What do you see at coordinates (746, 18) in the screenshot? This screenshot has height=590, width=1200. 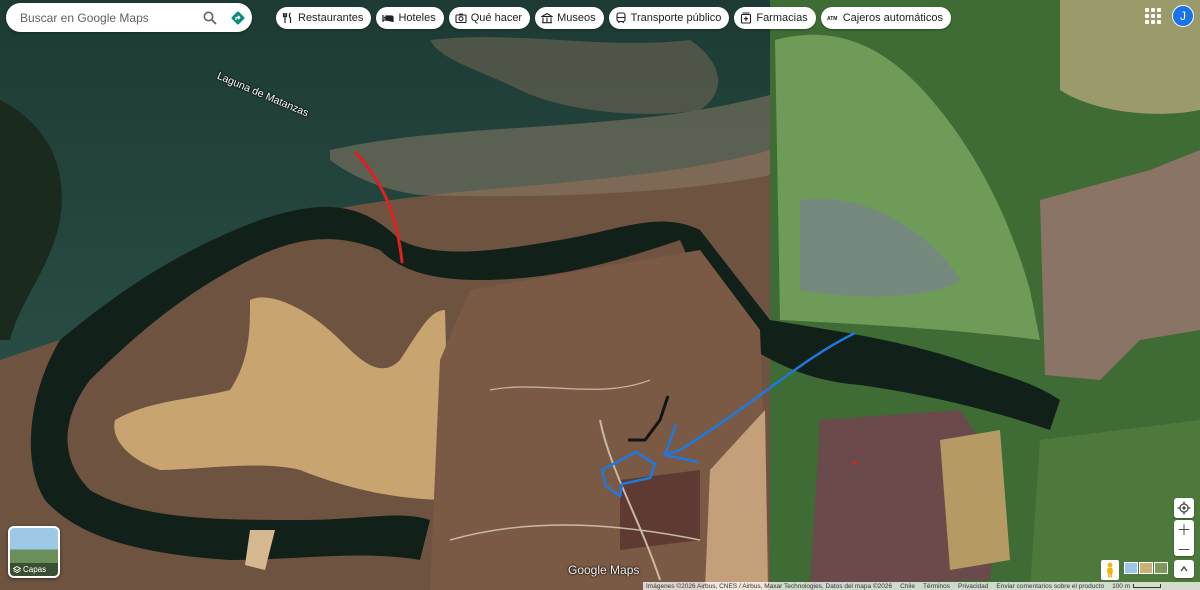 I see `pharmacy-icon` at bounding box center [746, 18].